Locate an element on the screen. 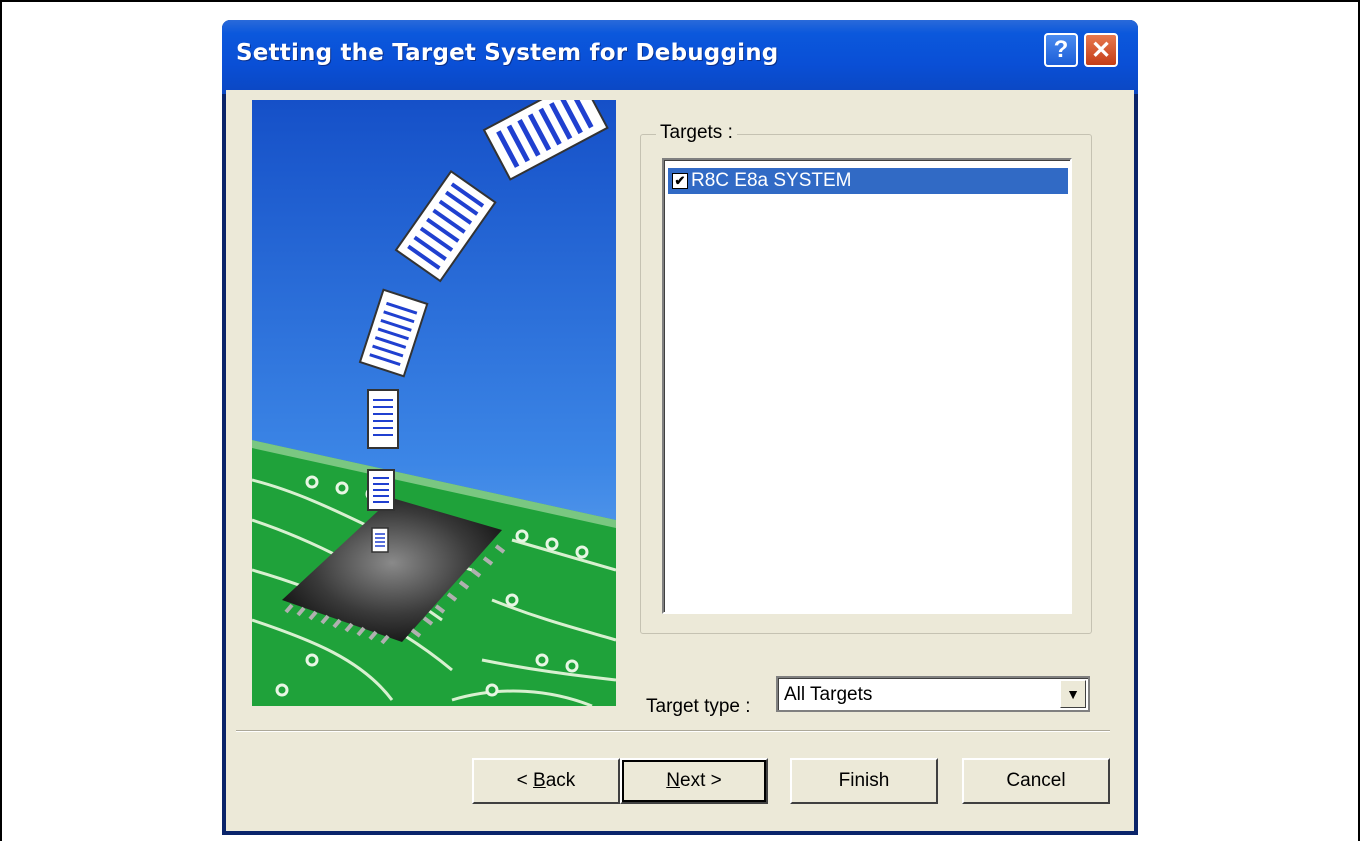 This screenshot has width=1362, height=841. help-button: ? is located at coordinates (1061, 50).